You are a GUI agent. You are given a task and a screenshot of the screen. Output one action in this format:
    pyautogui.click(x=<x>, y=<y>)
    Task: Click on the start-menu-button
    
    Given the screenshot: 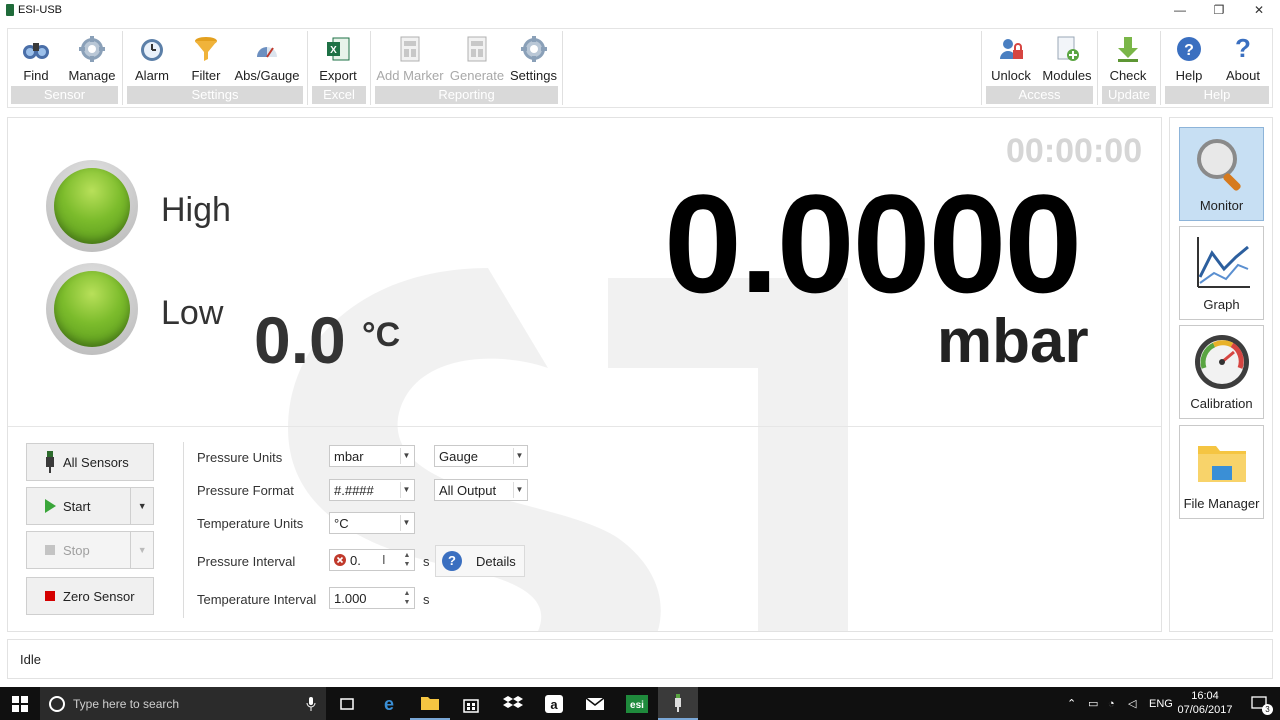 What is the action you would take?
    pyautogui.click(x=20, y=703)
    